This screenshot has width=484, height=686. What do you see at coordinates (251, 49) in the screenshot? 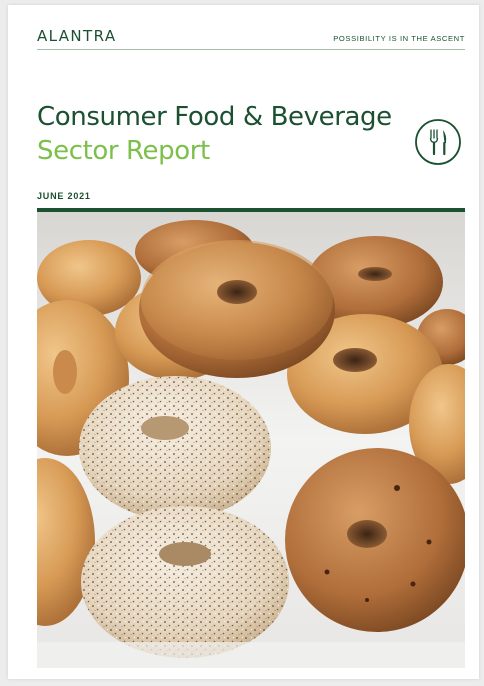
I see `header-divider` at bounding box center [251, 49].